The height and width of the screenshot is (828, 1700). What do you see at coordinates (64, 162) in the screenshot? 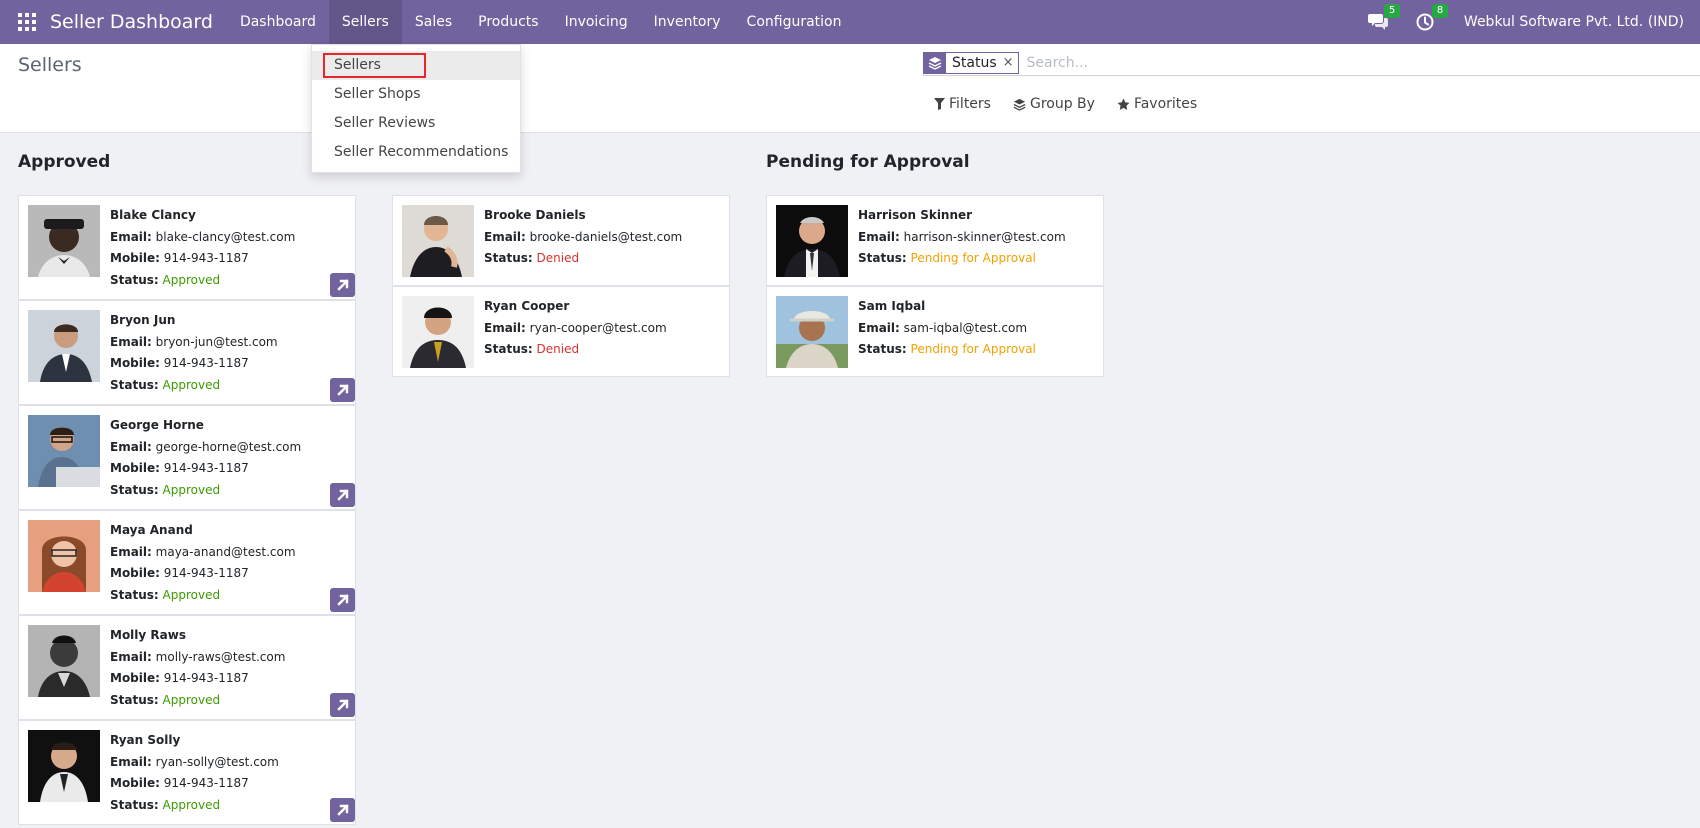
I see `column-title-approved: Approved` at bounding box center [64, 162].